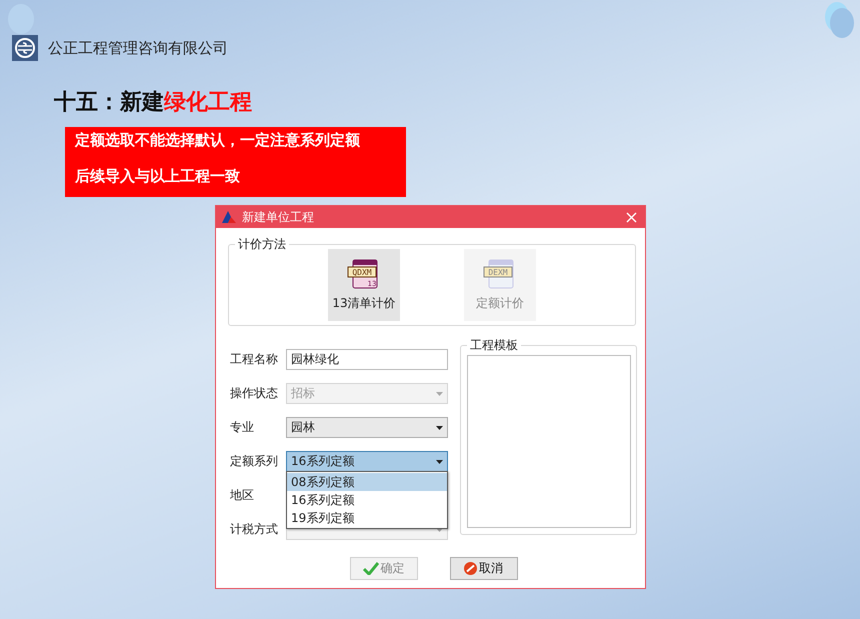  What do you see at coordinates (367, 482) in the screenshot?
I see `dropdown-option: 08系列定额` at bounding box center [367, 482].